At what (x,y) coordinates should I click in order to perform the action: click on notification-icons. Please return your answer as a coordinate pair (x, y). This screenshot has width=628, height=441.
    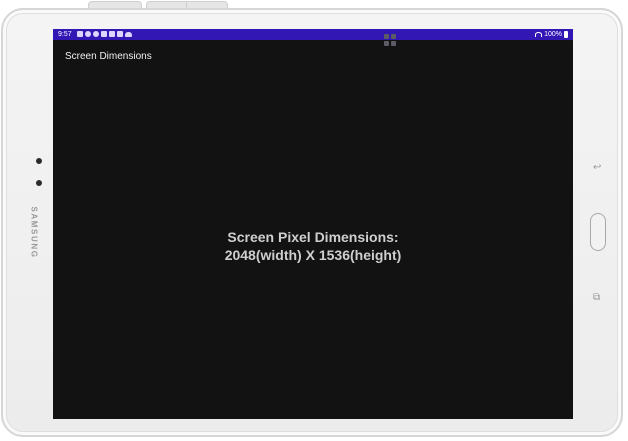
    Looking at the image, I should click on (104, 34).